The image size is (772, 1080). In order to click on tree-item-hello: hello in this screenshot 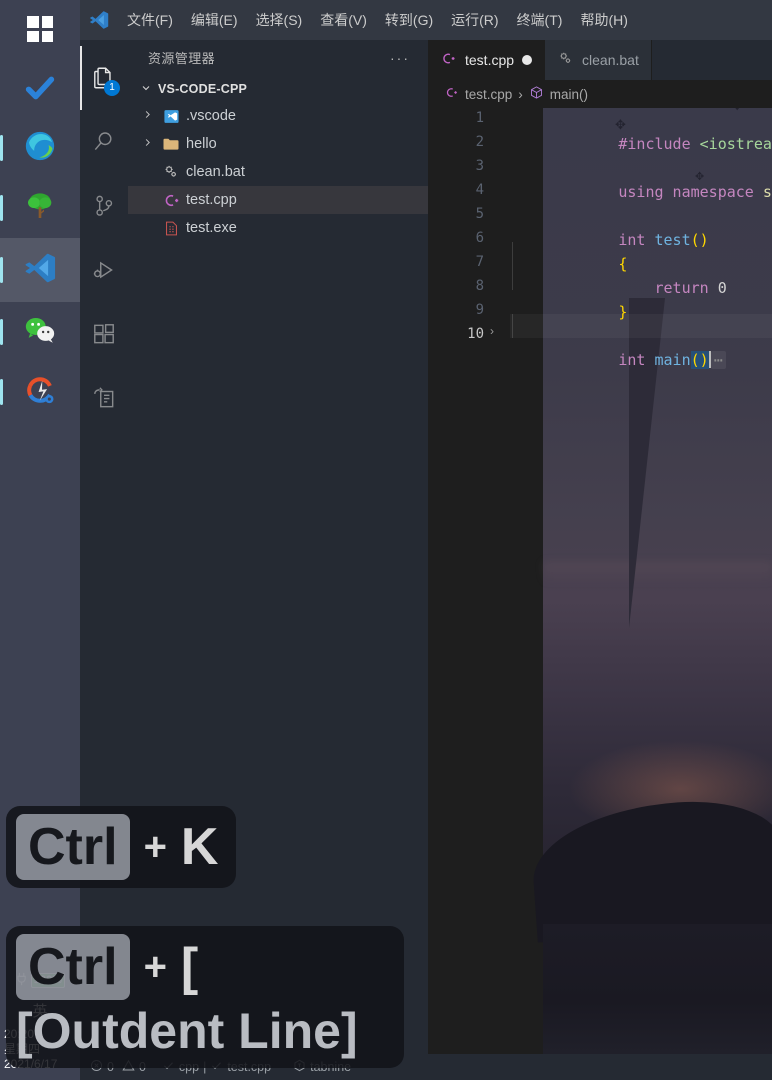, I will do `click(278, 144)`.